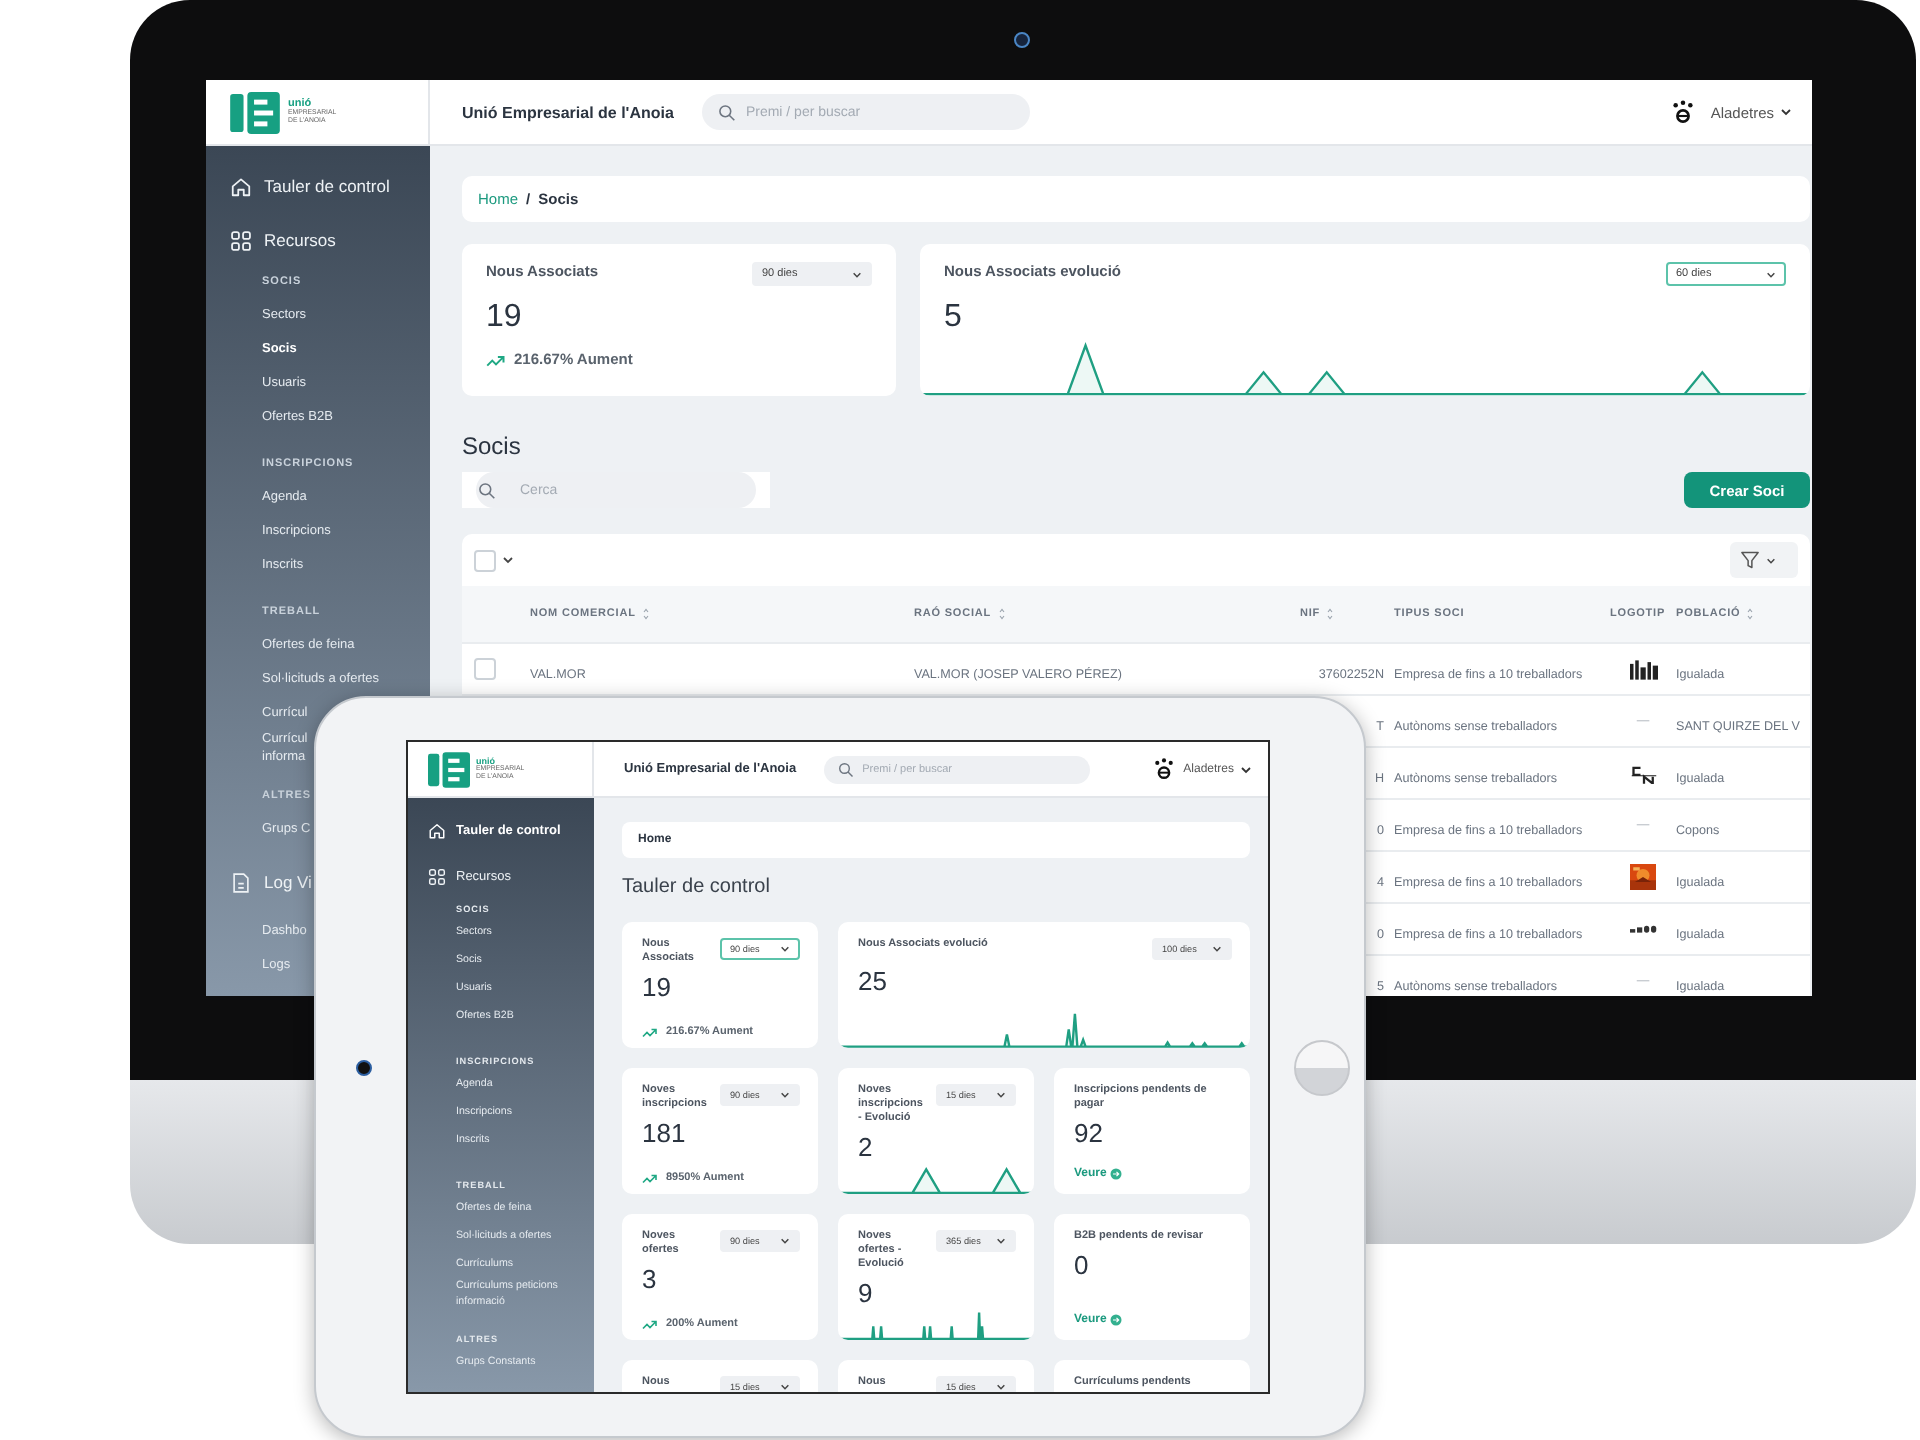 Image resolution: width=1920 pixels, height=1440 pixels. I want to click on stat-value: 9, so click(866, 1293).